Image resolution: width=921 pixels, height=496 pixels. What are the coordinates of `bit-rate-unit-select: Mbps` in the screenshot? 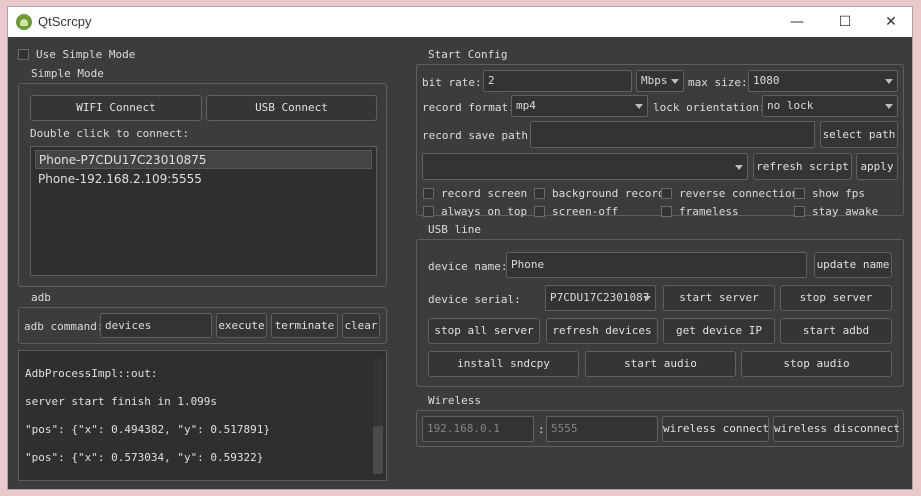 It's located at (660, 81).